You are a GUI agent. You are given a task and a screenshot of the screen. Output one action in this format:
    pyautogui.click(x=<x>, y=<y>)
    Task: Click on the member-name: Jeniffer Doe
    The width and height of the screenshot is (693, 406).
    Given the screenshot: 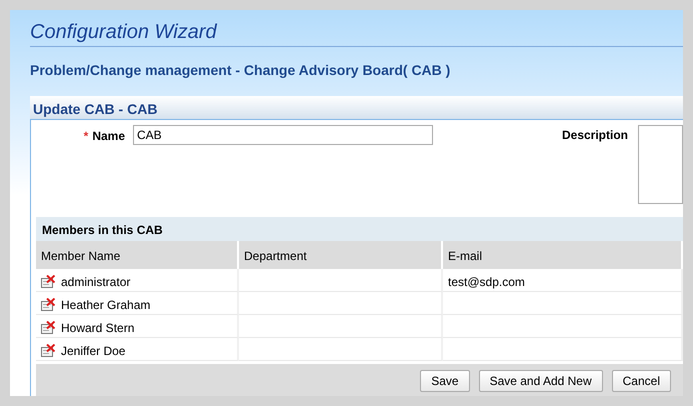 What is the action you would take?
    pyautogui.click(x=93, y=351)
    